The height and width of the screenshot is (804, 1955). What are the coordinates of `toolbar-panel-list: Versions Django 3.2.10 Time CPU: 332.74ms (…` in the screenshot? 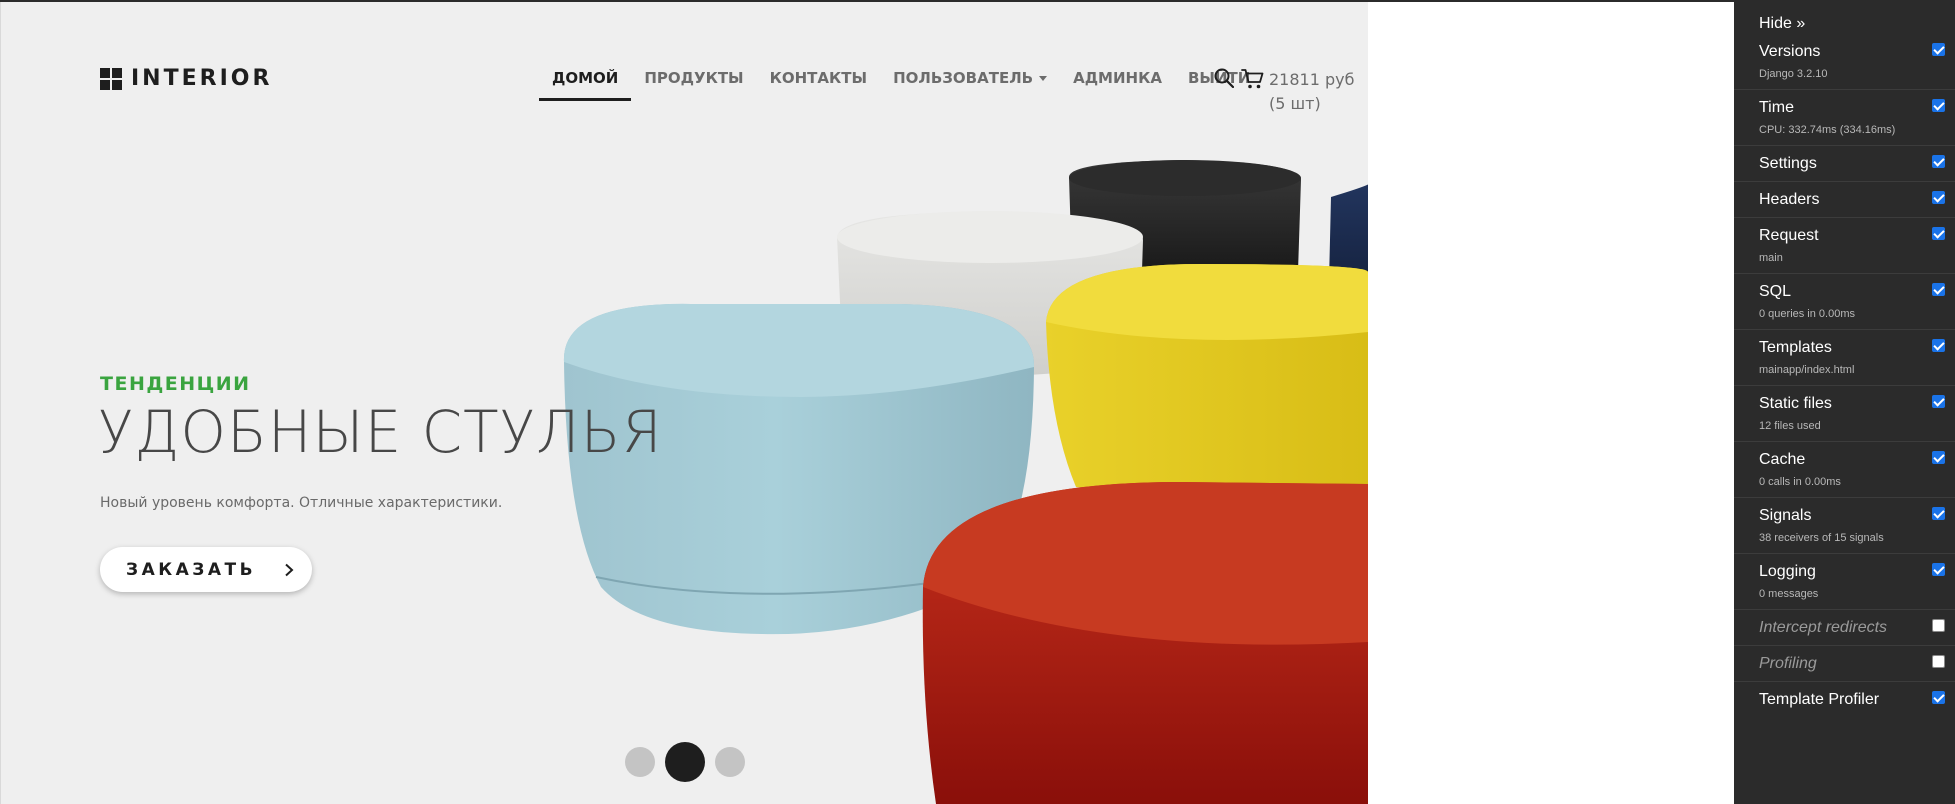 It's located at (1844, 375).